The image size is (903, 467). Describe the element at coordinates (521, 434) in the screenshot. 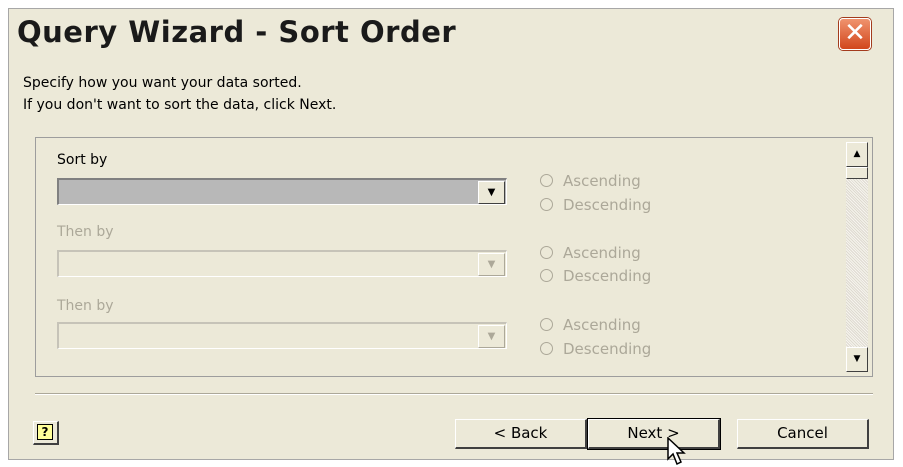

I see `back-button: < Back` at that location.